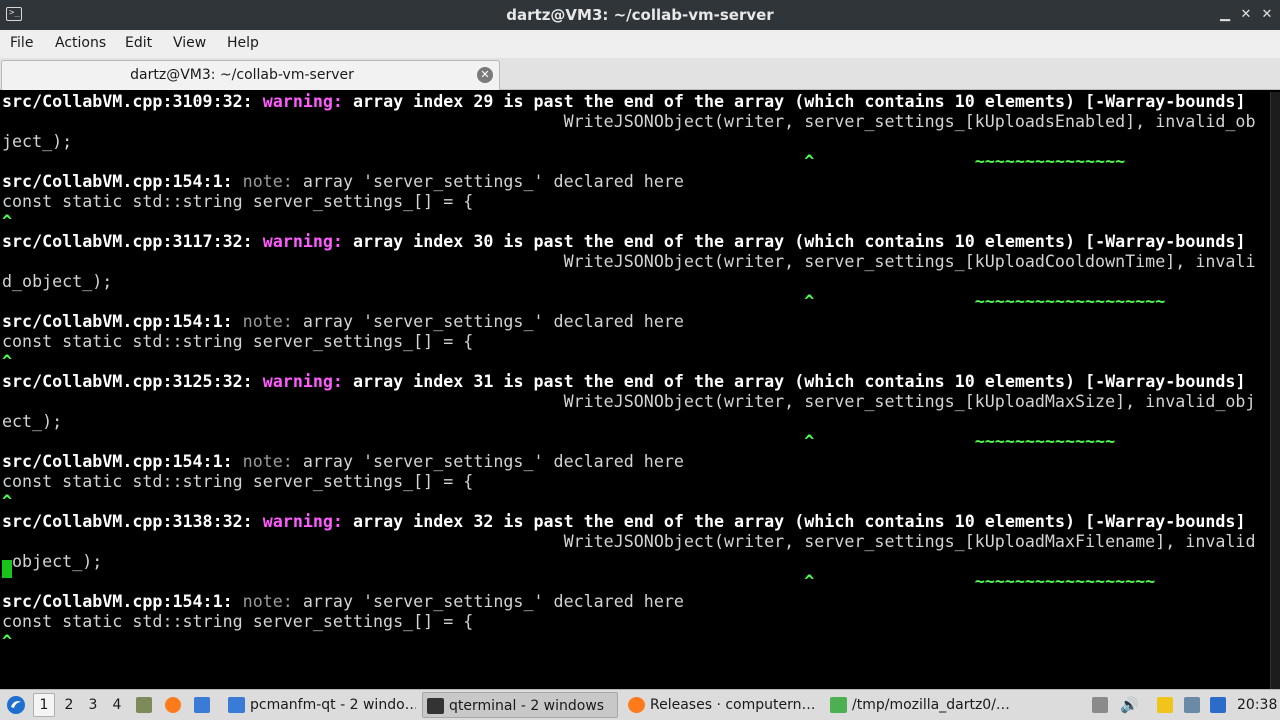  Describe the element at coordinates (189, 43) in the screenshot. I see `menu-view: View` at that location.